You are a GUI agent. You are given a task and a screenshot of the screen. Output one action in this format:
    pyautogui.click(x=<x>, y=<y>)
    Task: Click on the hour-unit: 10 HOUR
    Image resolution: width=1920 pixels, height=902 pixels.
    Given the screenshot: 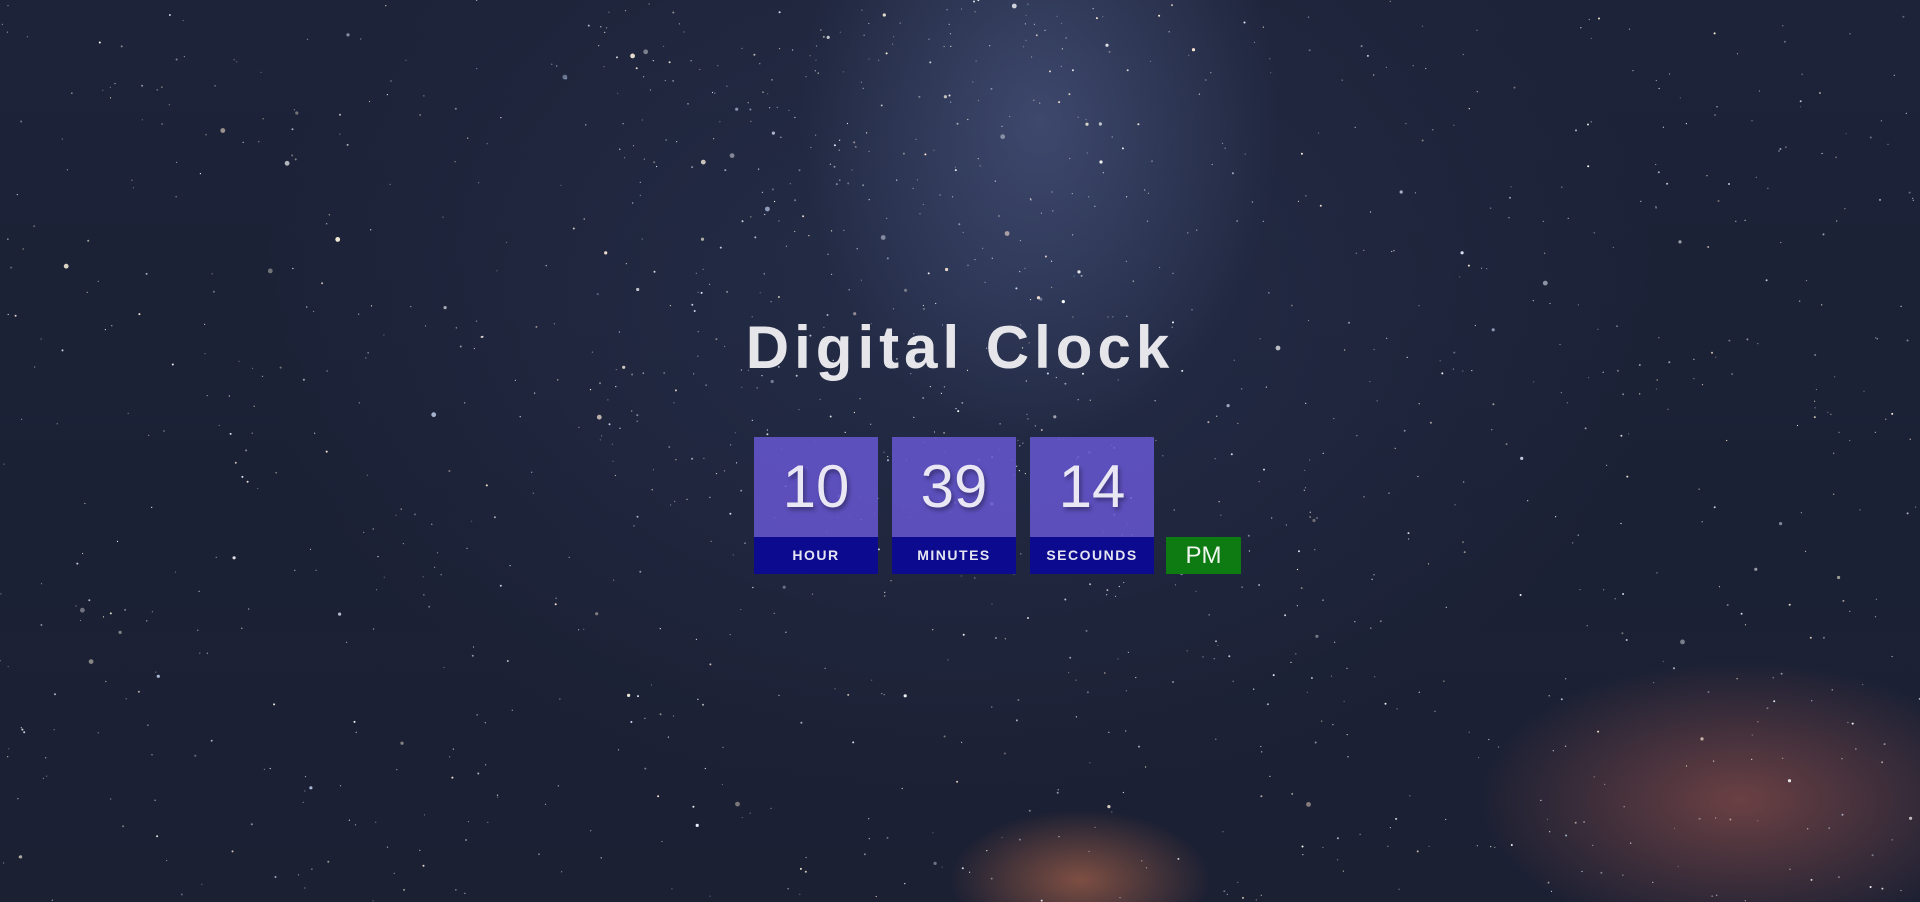 What is the action you would take?
    pyautogui.click(x=816, y=505)
    